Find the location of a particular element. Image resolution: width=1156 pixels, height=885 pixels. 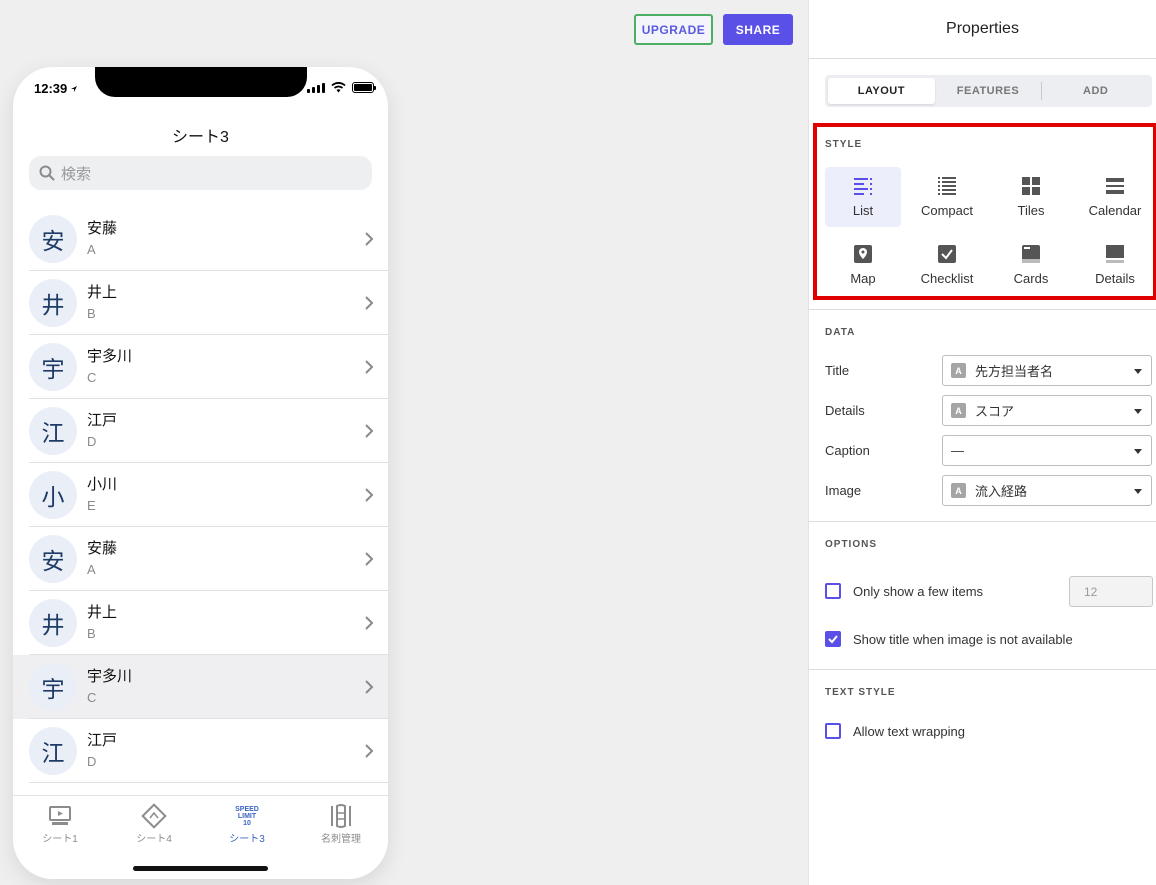

list-item: 宇 宇多川 C is located at coordinates (200, 367).